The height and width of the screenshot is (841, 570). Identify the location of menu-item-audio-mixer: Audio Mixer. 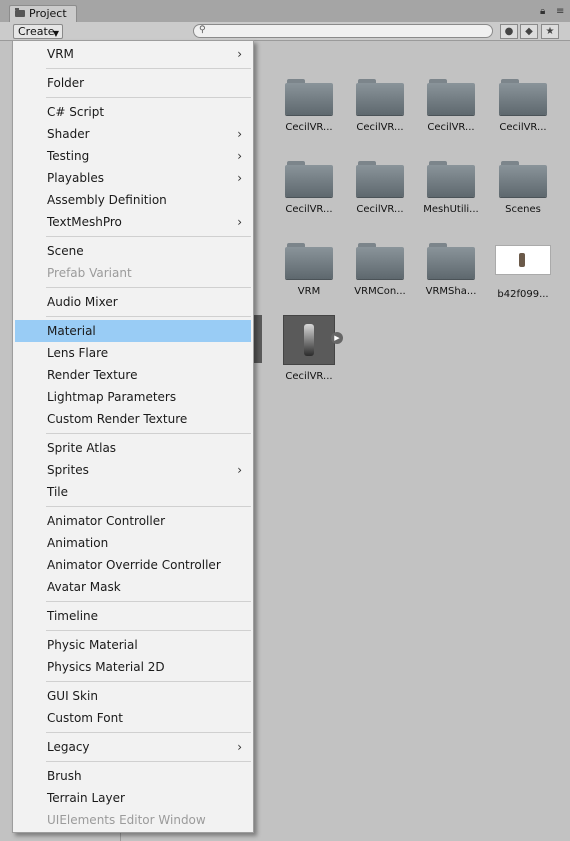
(133, 302).